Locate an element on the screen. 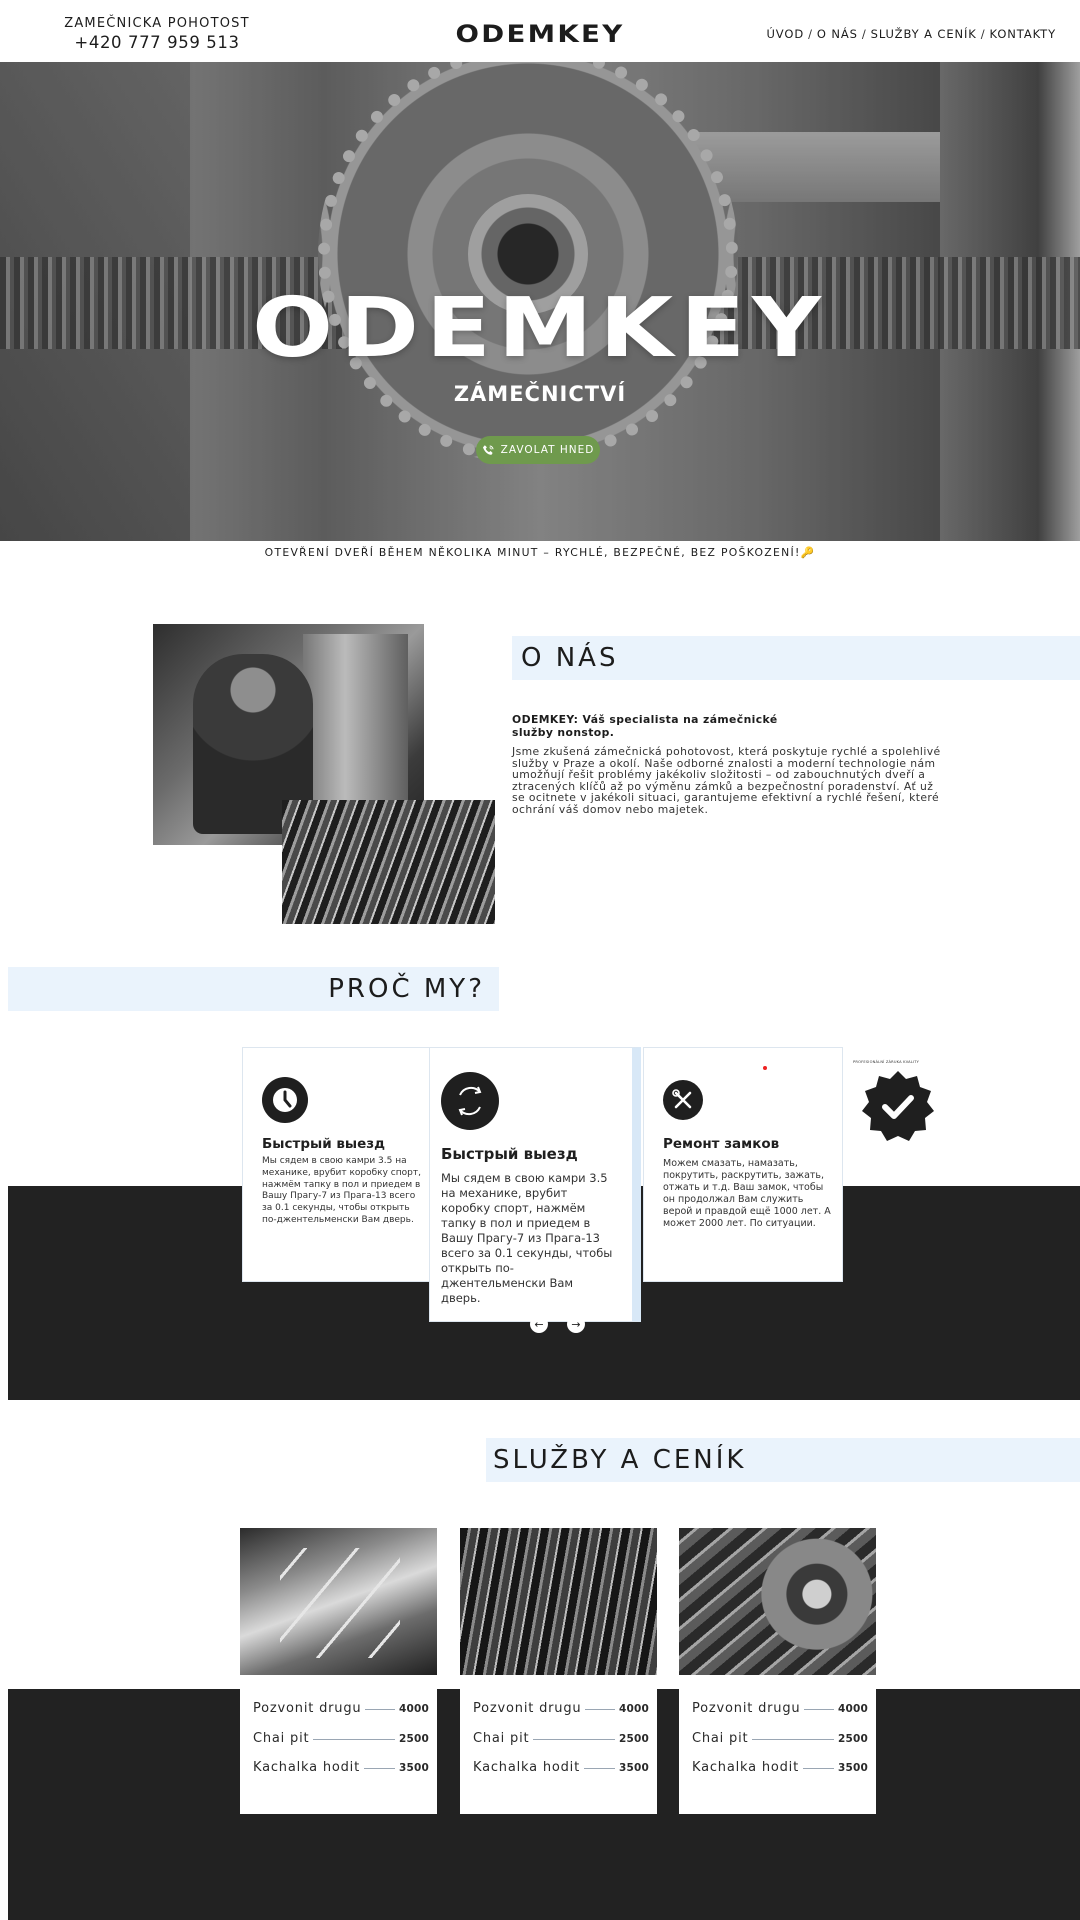 The height and width of the screenshot is (1920, 1080). refresh-icon is located at coordinates (470, 1101).